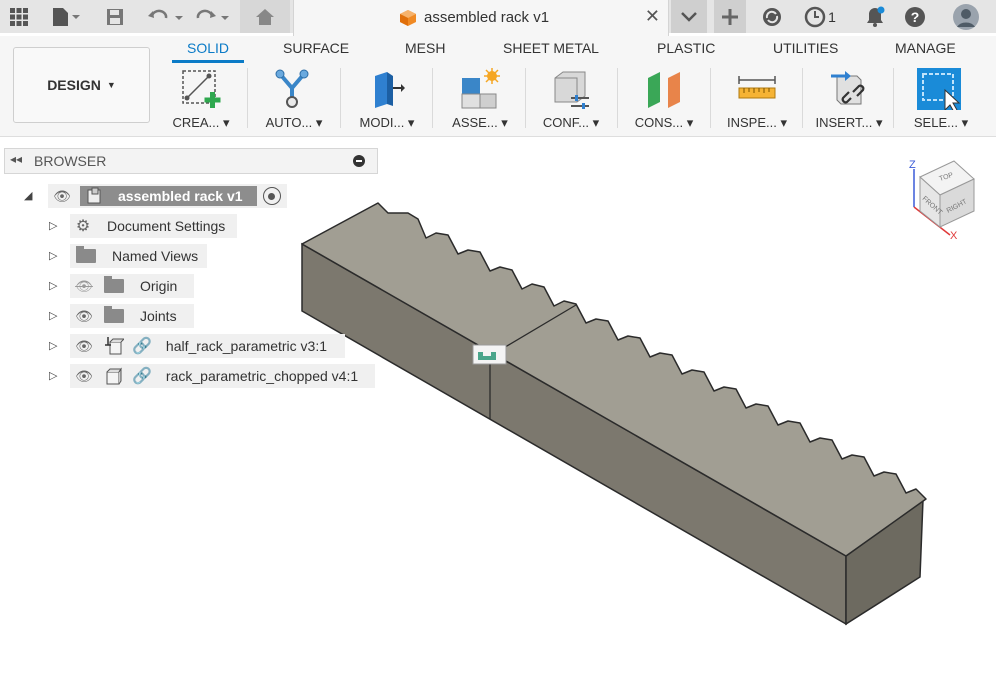 The height and width of the screenshot is (677, 996). I want to click on tree-root: 👁 assembled rack v1, so click(167, 196).